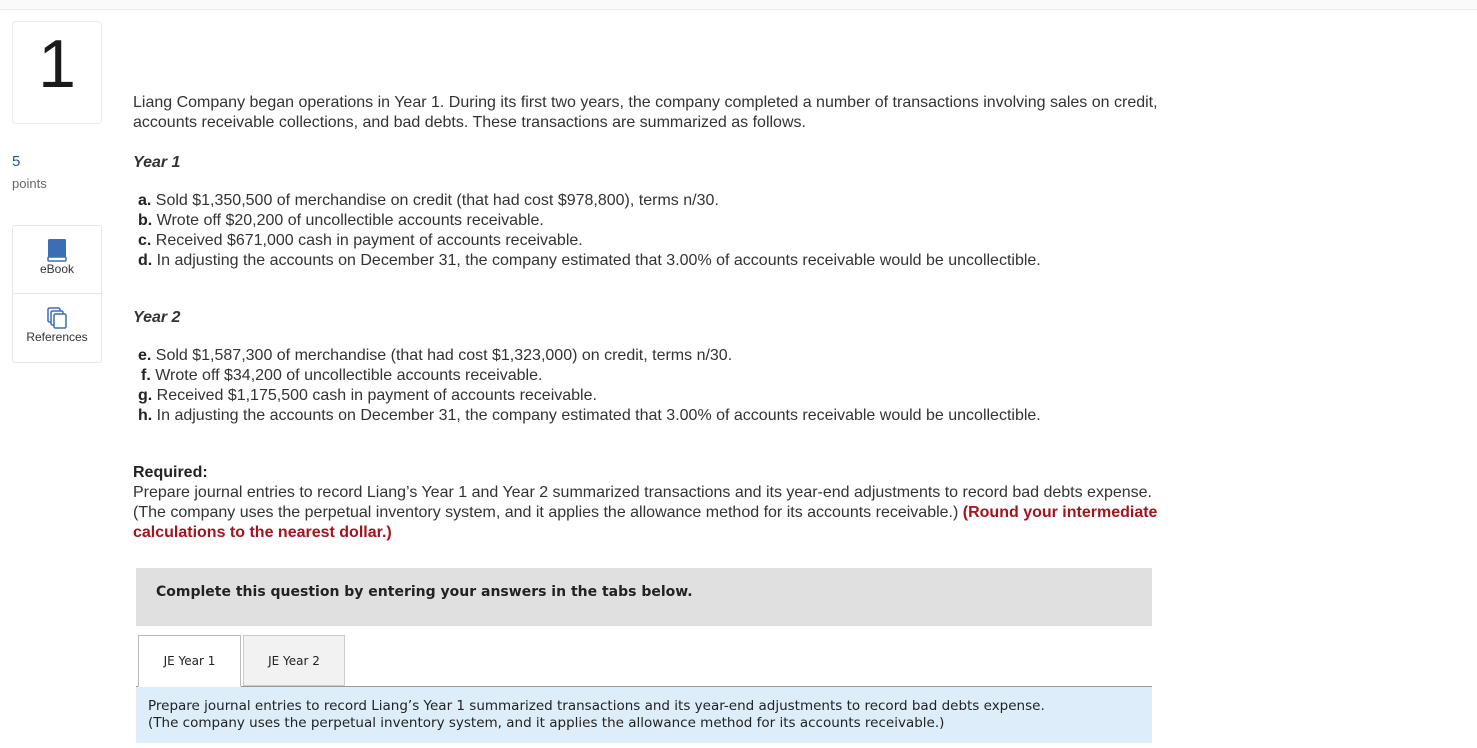  Describe the element at coordinates (57, 337) in the screenshot. I see `references-label: References` at that location.